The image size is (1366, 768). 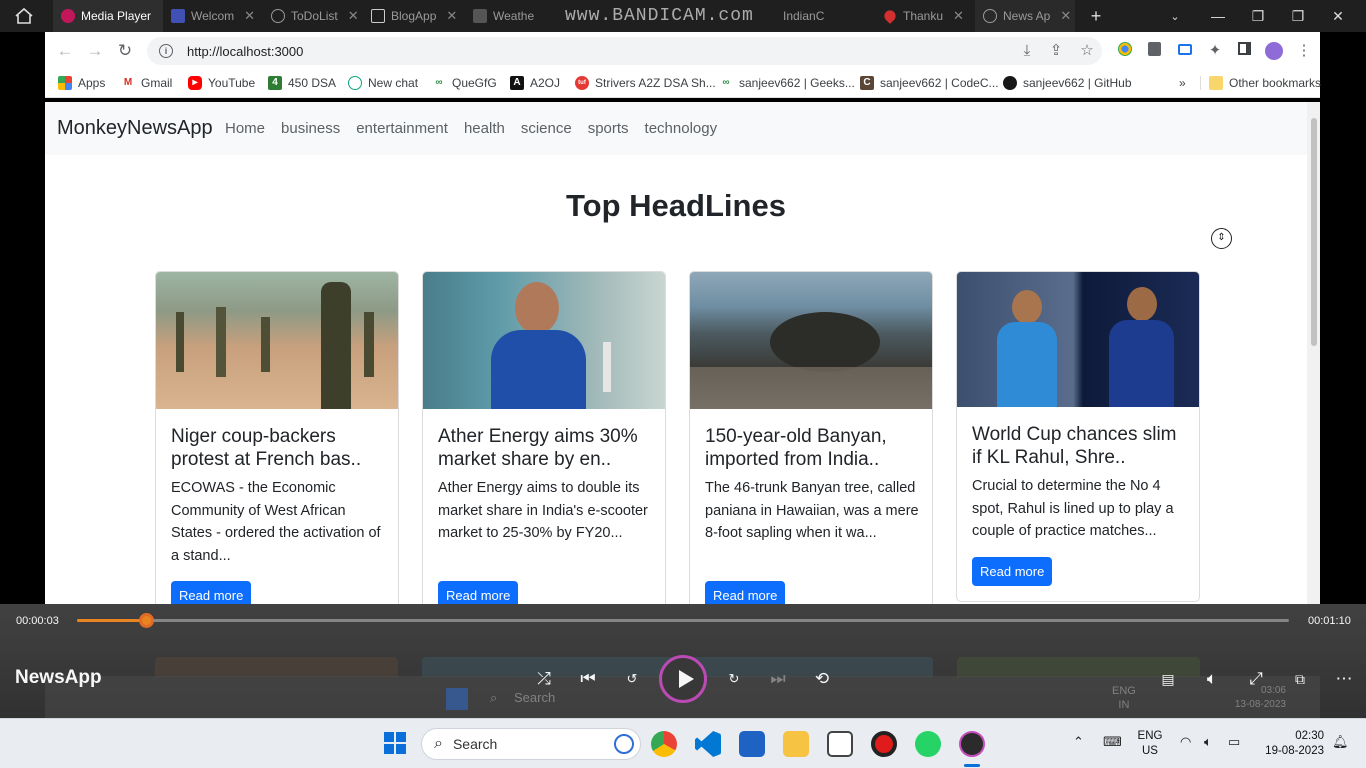 I want to click on battery-icon: ▭, so click(x=1234, y=742).